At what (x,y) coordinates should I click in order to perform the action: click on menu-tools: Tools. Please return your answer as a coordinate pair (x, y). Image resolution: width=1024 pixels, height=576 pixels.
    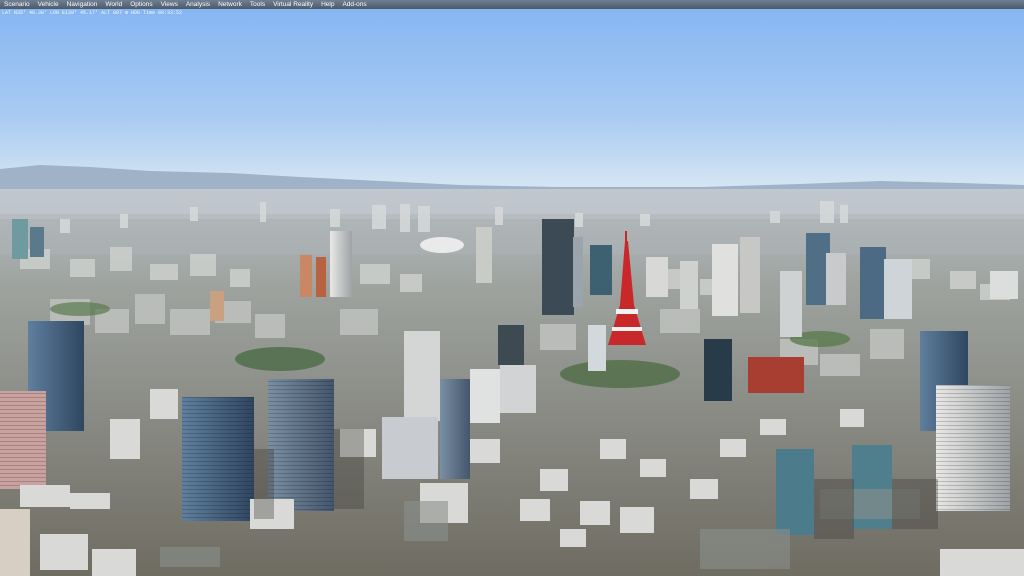
    Looking at the image, I should click on (257, 4).